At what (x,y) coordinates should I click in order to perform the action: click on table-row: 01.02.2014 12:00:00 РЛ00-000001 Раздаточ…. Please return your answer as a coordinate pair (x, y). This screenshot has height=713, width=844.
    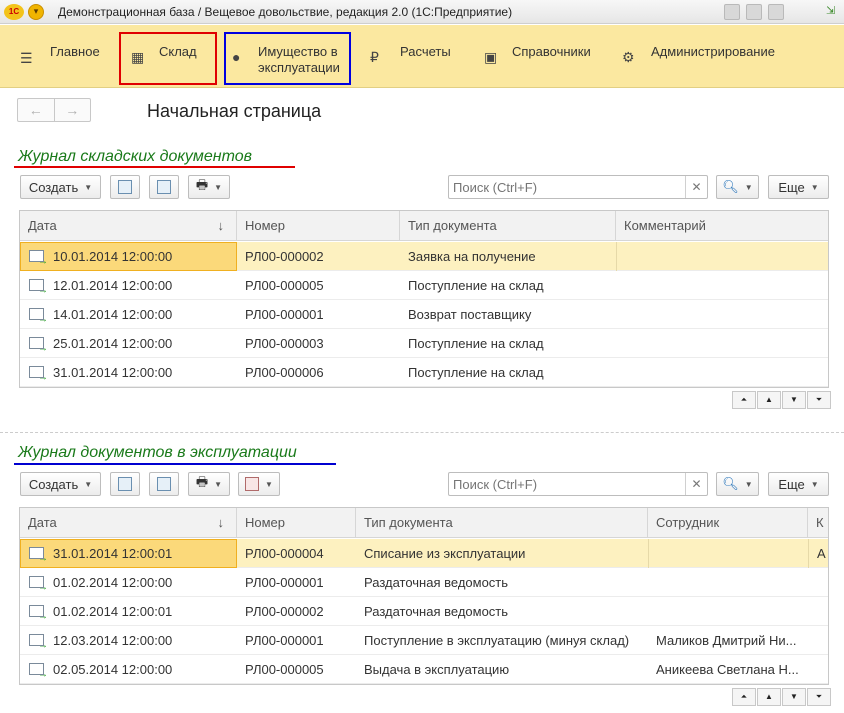
    Looking at the image, I should click on (424, 582).